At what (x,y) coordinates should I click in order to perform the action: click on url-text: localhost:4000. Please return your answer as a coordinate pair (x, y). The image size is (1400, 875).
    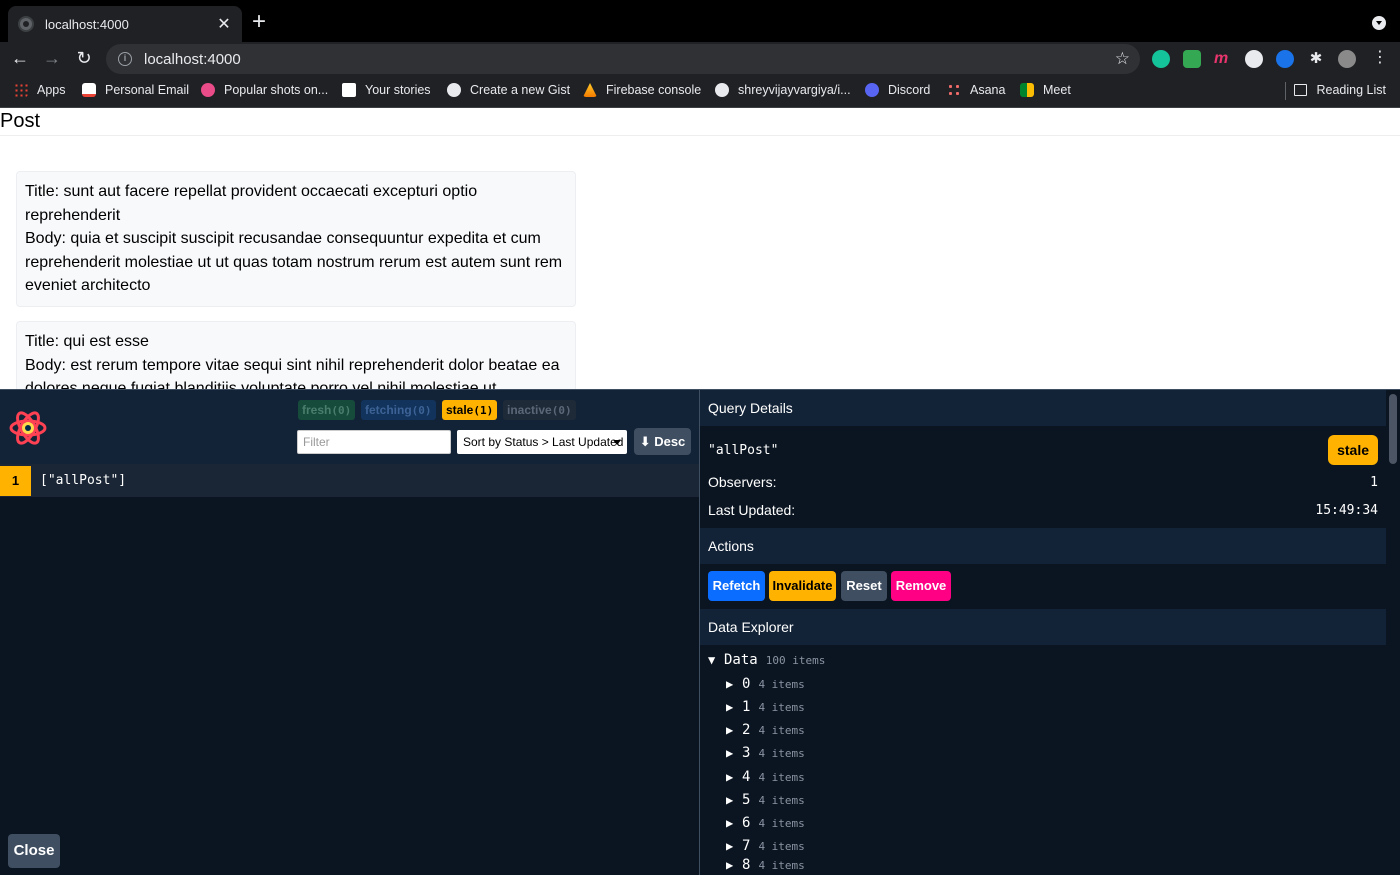
    Looking at the image, I should click on (629, 59).